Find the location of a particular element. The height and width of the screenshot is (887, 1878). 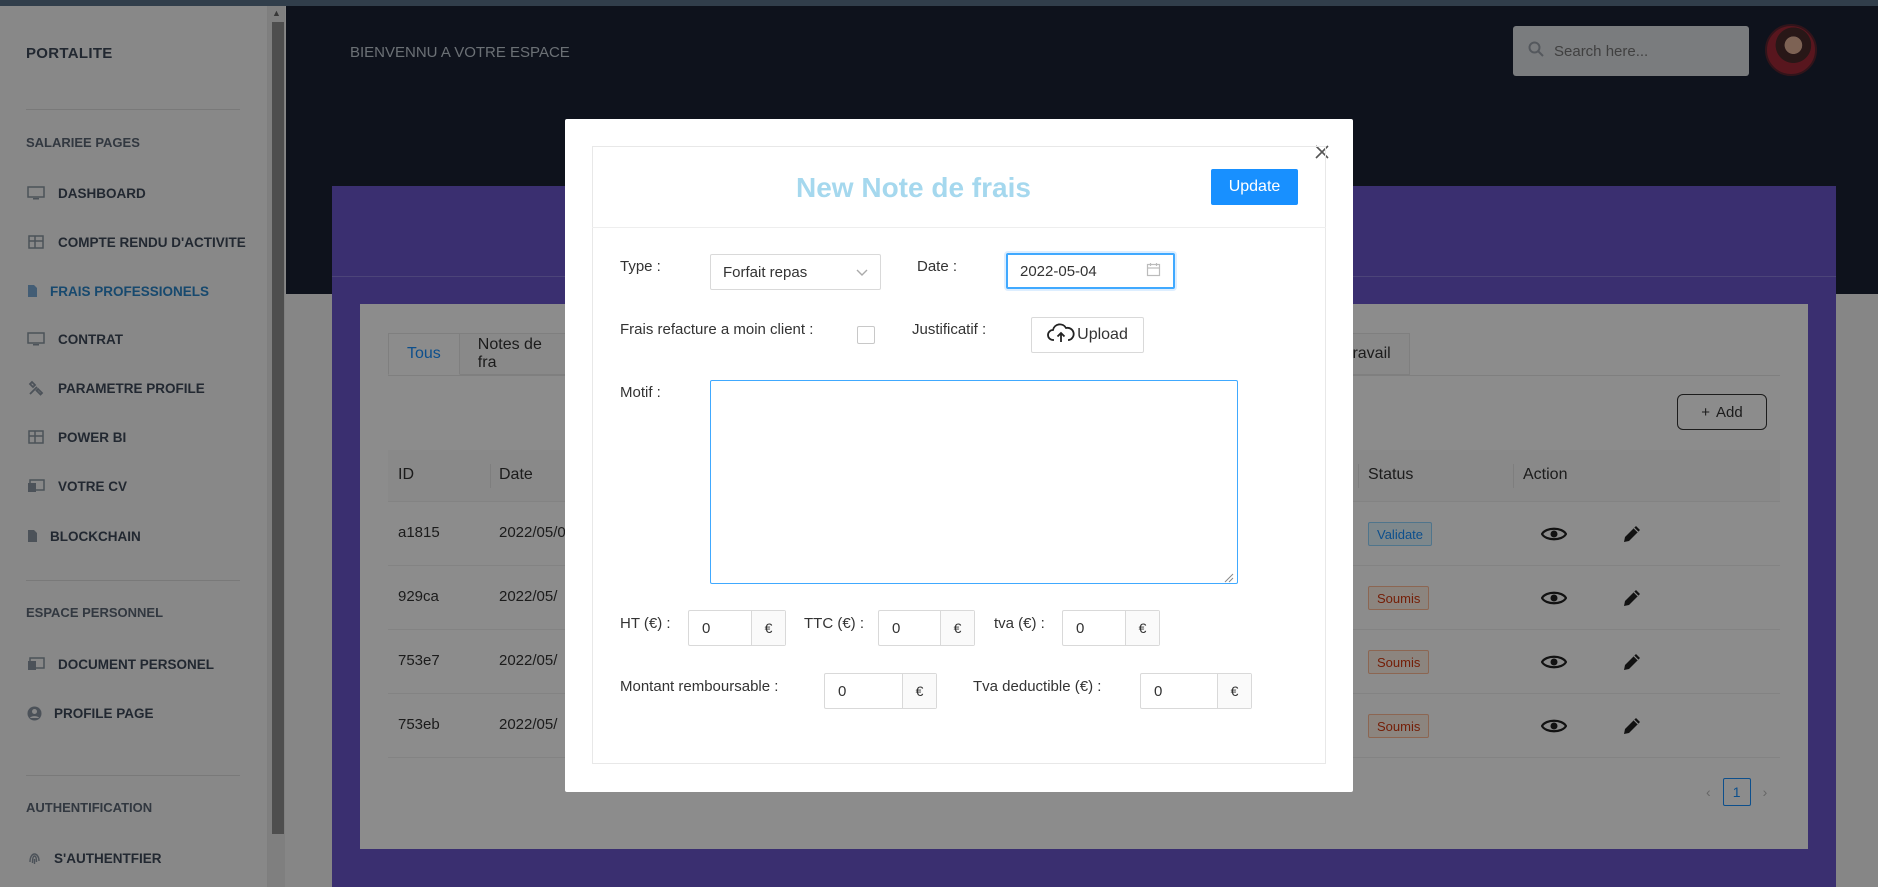

modal-title: New Note de frais is located at coordinates (913, 187).